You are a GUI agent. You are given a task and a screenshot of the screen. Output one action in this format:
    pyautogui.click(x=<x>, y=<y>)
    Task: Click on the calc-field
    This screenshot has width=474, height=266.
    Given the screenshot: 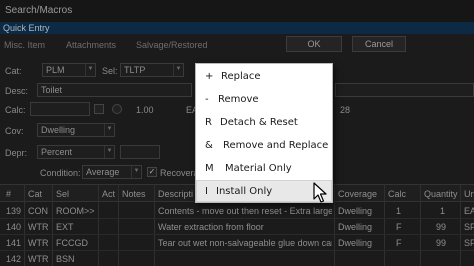 What is the action you would take?
    pyautogui.click(x=60, y=109)
    